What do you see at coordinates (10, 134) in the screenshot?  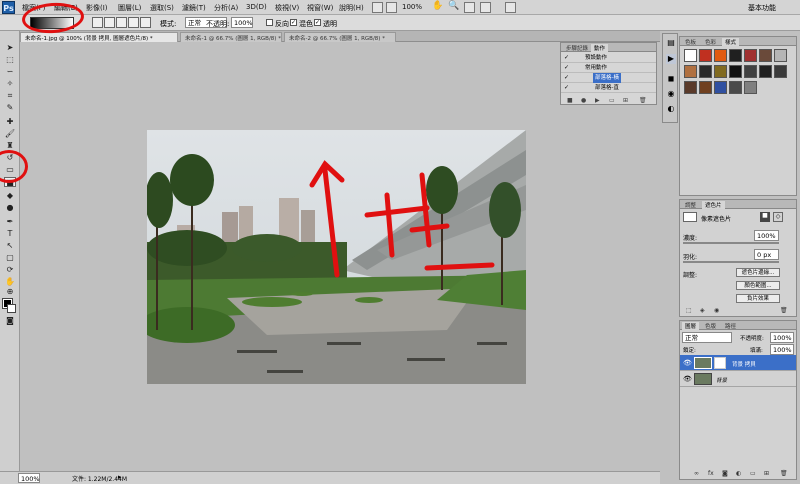 I see `brush-tool-icon: 🖌` at bounding box center [10, 134].